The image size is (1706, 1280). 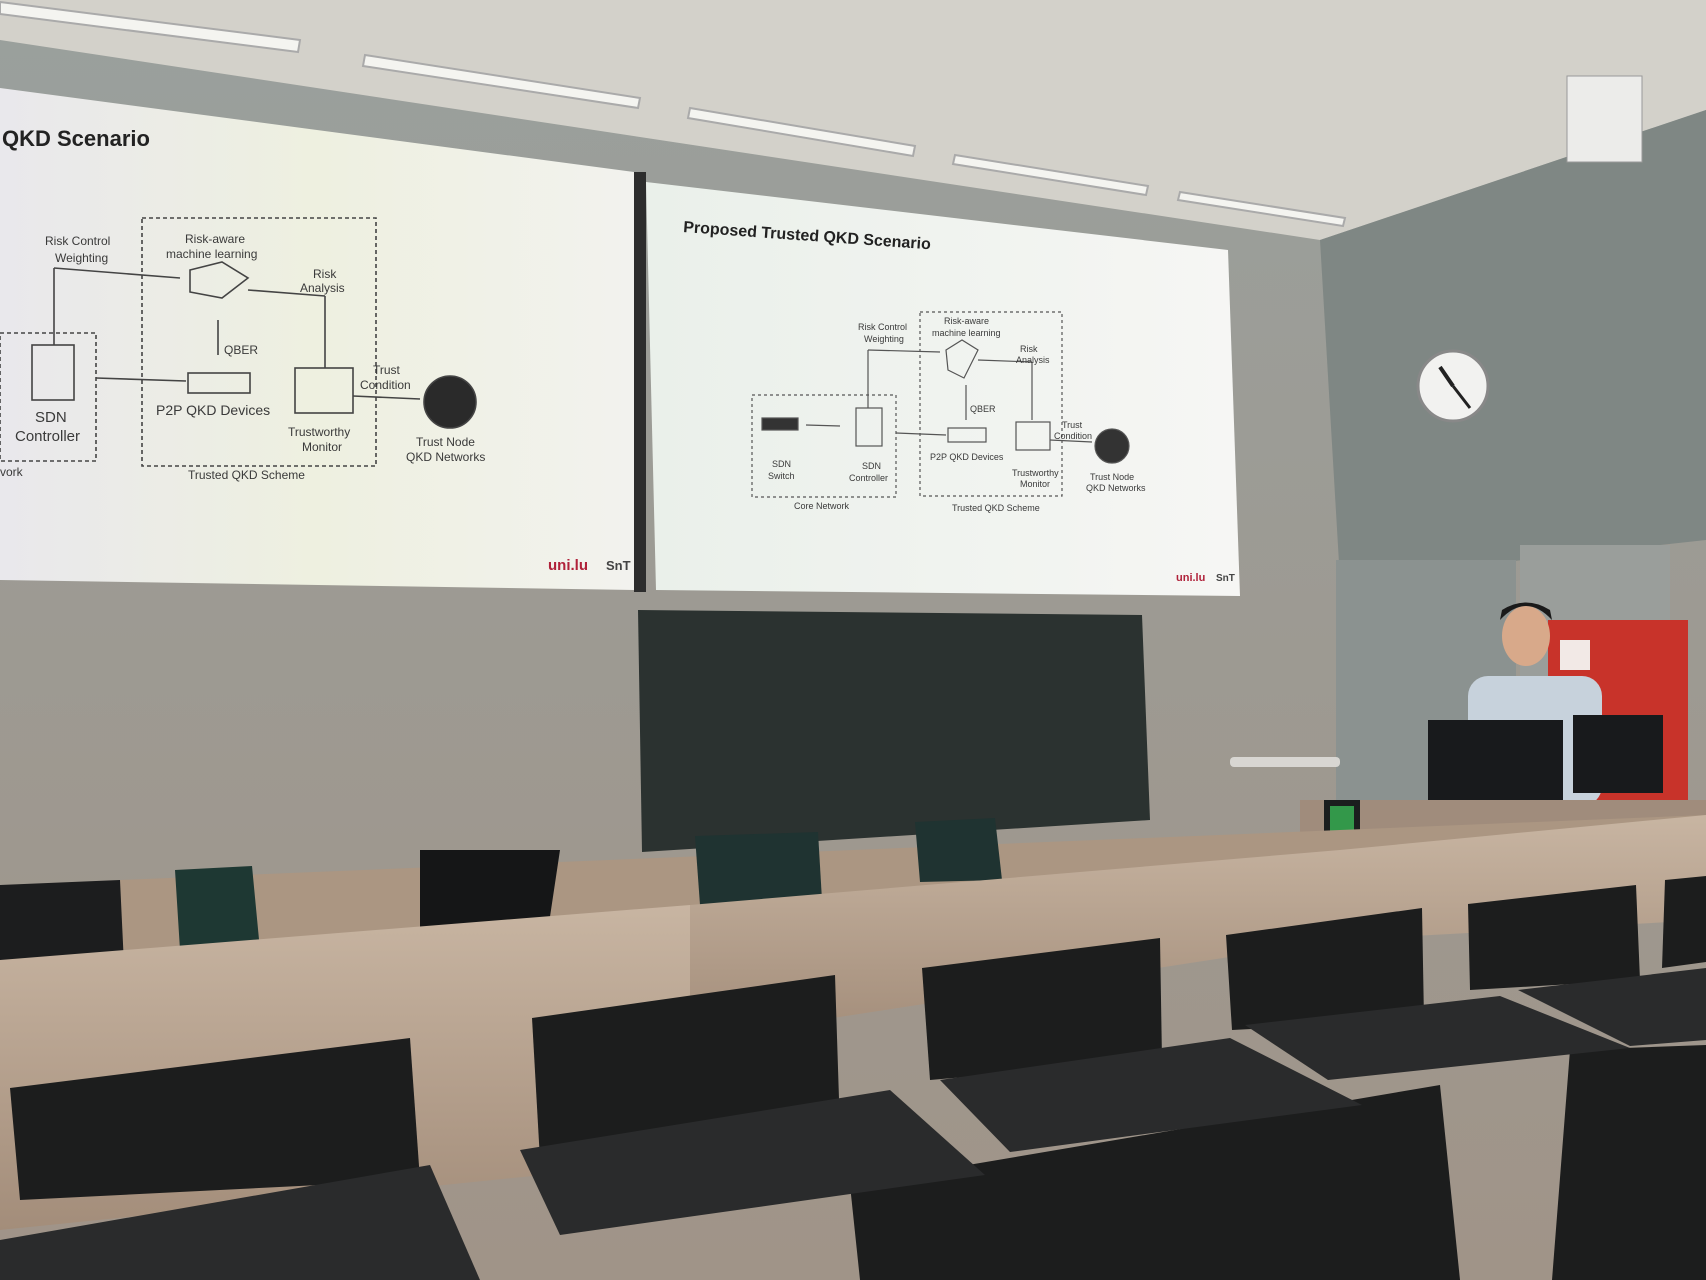 I want to click on sdn-switch-label: SDN, so click(x=781, y=464).